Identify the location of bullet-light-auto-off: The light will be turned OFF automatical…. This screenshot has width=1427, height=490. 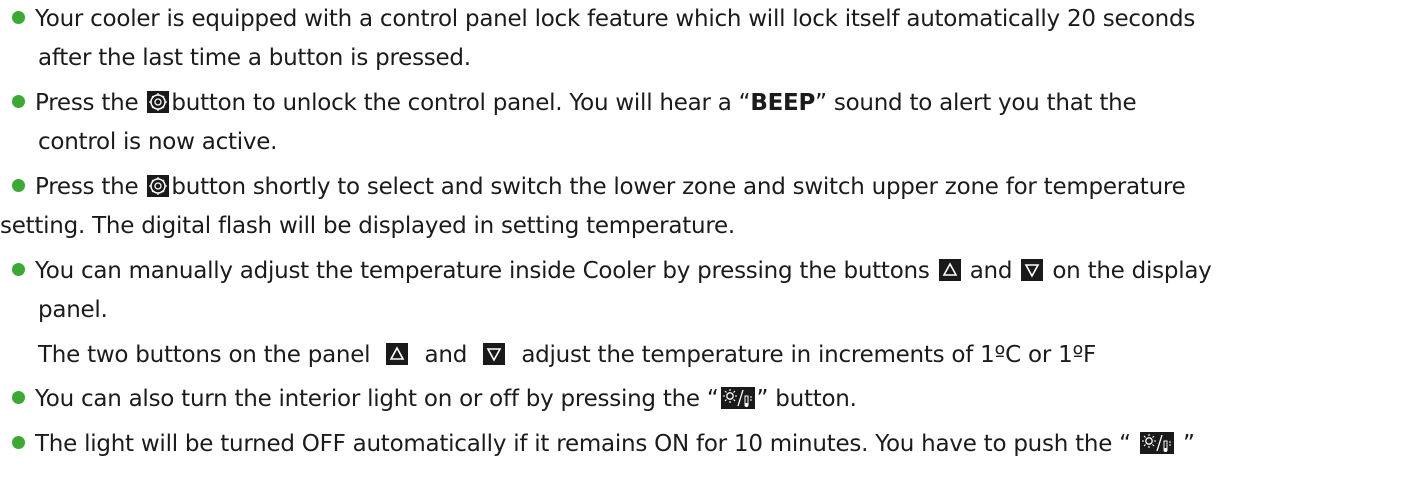
(597, 445).